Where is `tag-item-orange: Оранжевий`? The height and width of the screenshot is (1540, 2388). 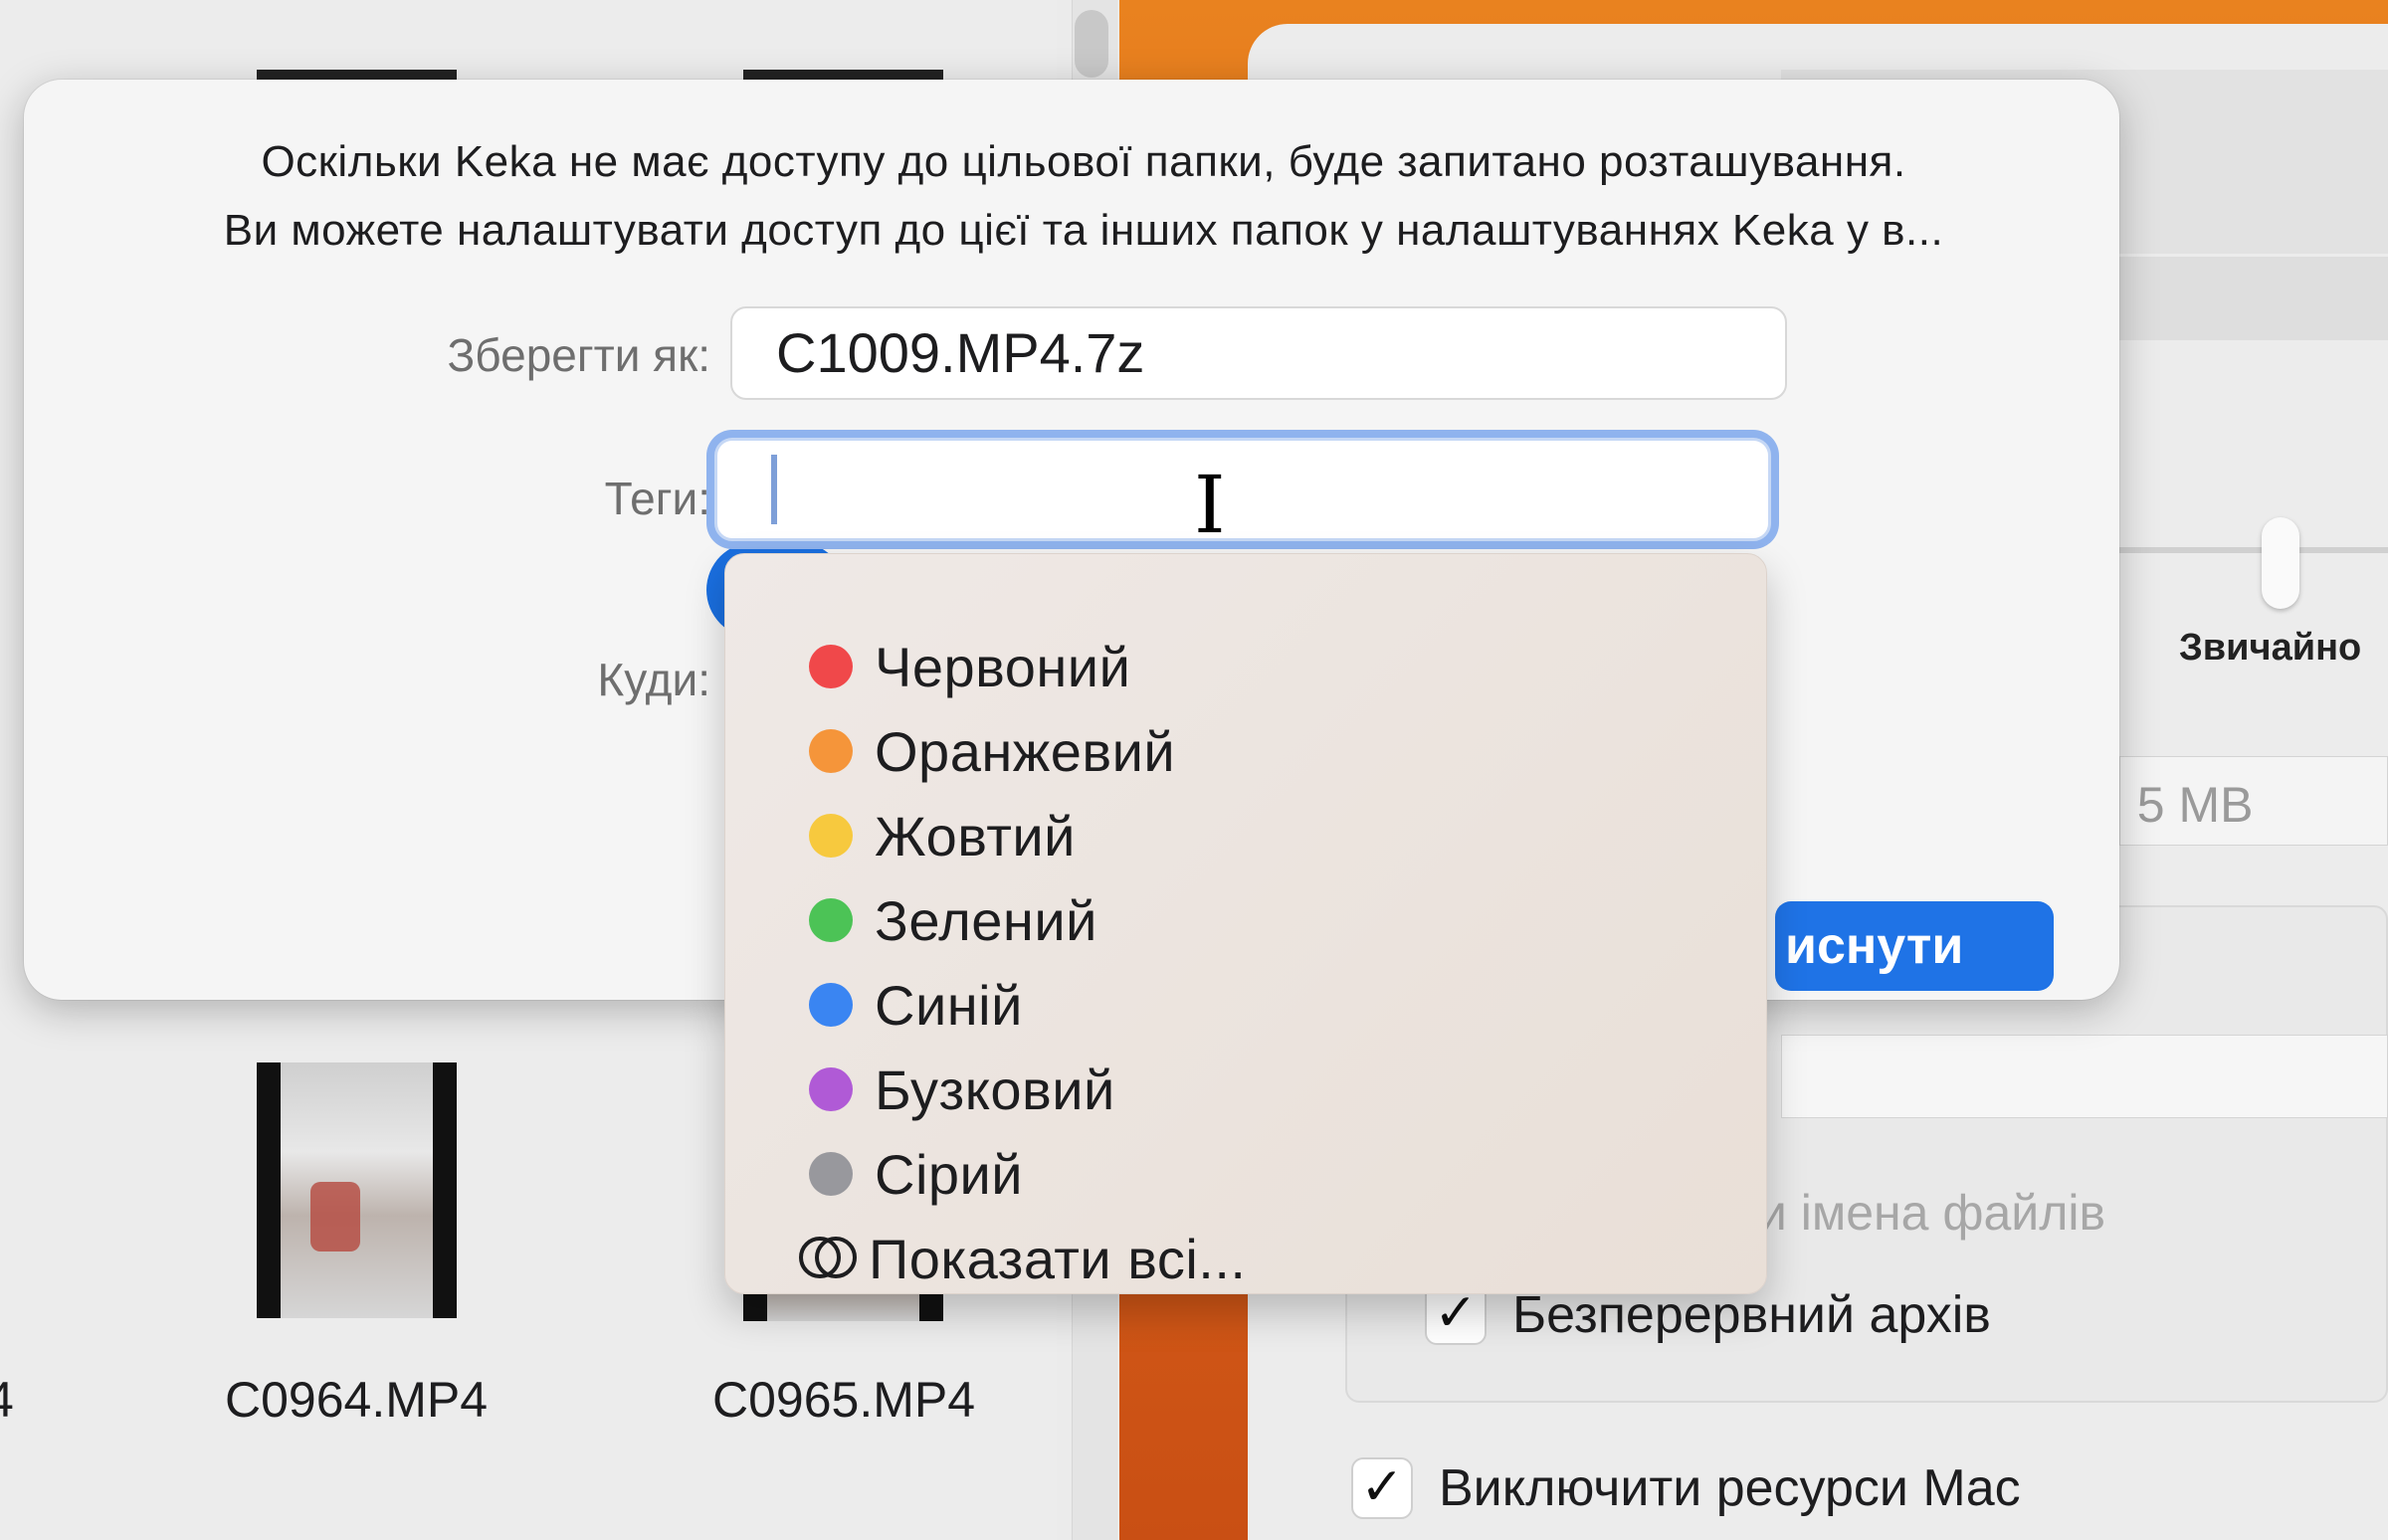
tag-item-orange: Оранжевий is located at coordinates (992, 751).